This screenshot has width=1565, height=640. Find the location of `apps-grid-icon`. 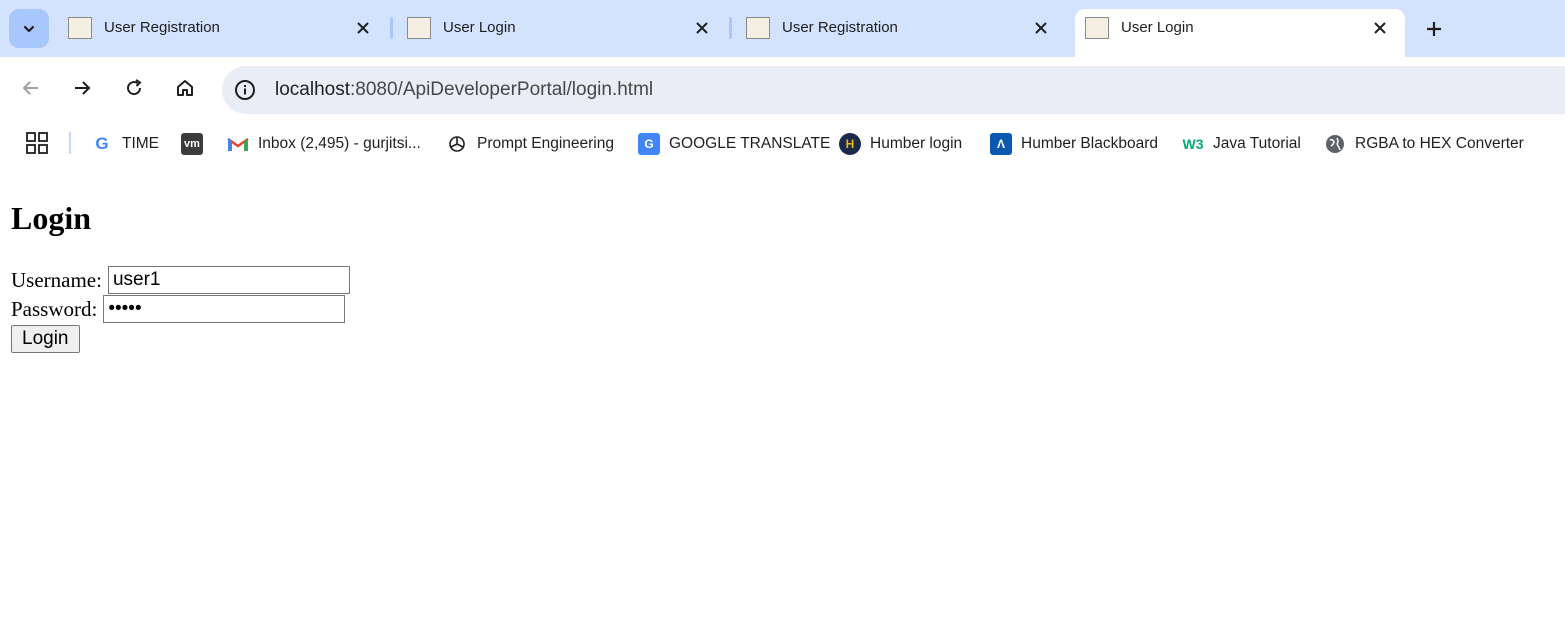

apps-grid-icon is located at coordinates (37, 143).